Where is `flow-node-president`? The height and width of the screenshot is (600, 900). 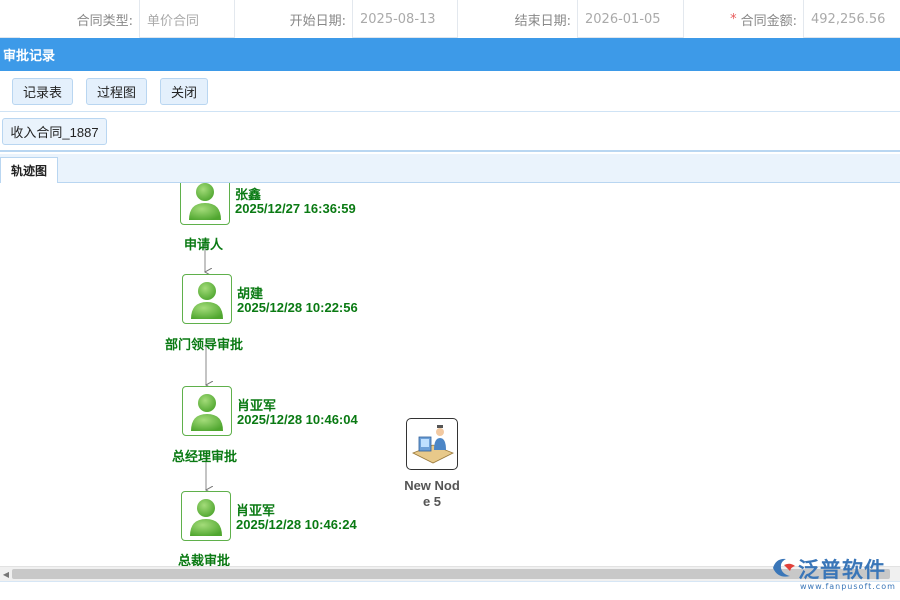
flow-node-president is located at coordinates (206, 516).